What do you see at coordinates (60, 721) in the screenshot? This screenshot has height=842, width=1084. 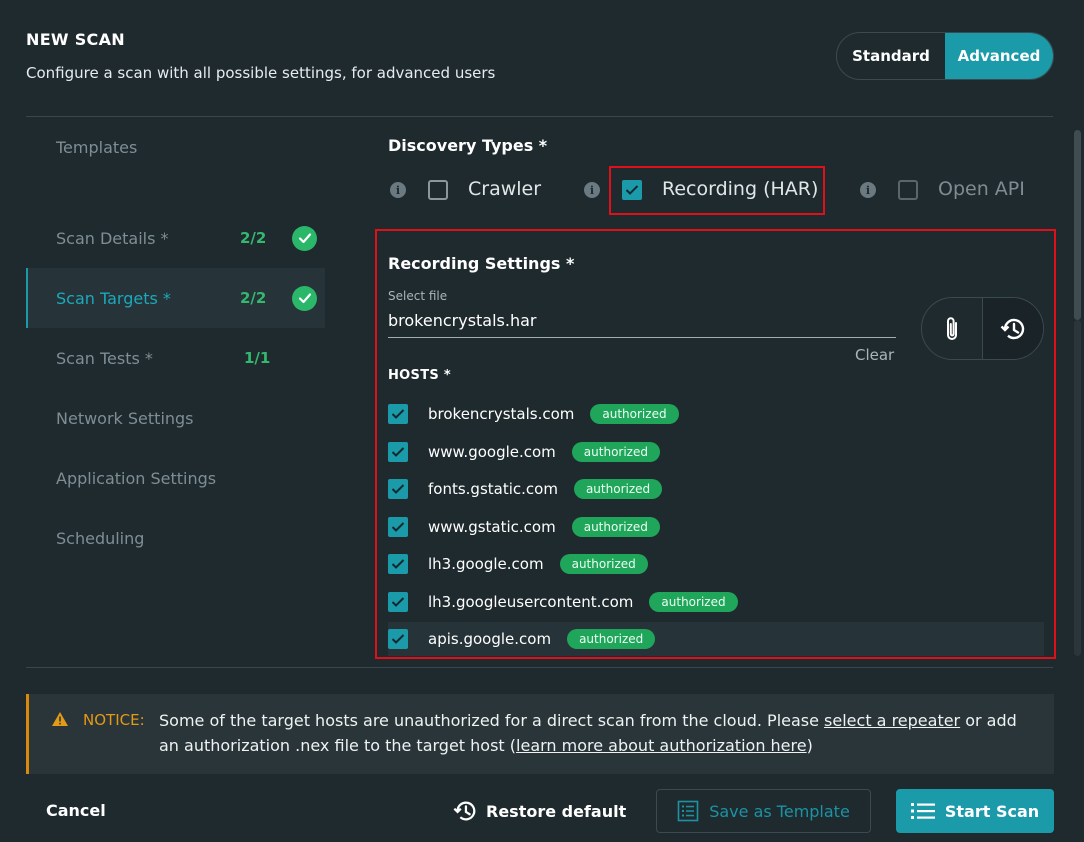 I see `warning-icon` at bounding box center [60, 721].